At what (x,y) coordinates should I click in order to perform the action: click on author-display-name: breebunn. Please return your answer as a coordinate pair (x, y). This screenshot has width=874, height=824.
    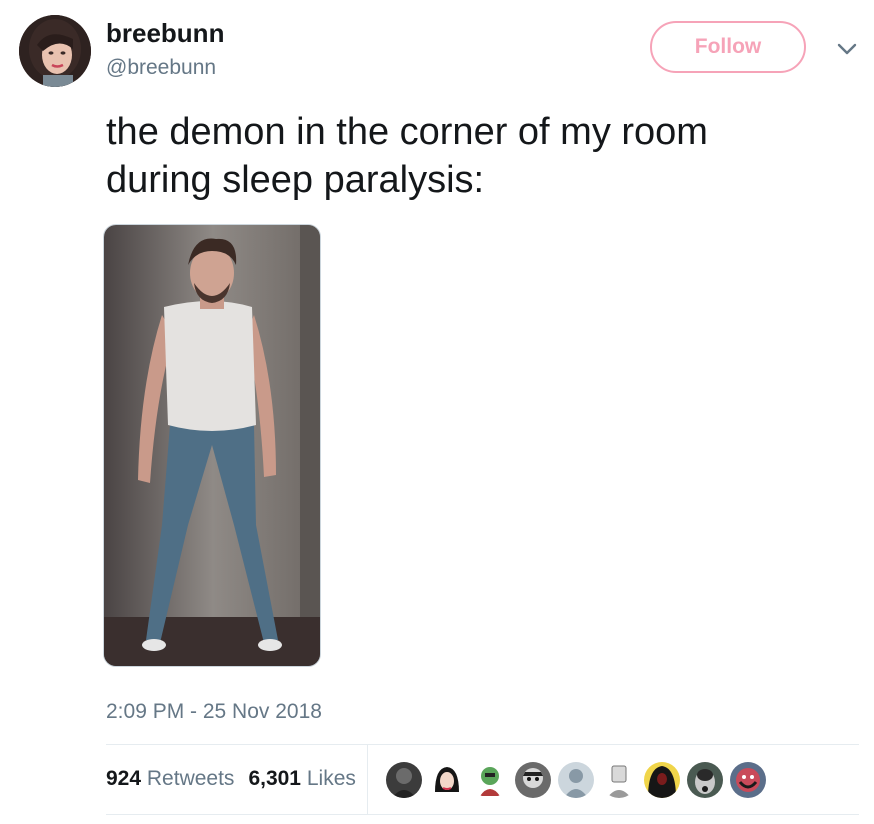
    Looking at the image, I should click on (165, 33).